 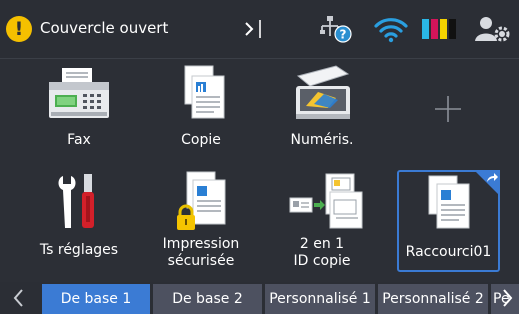 What do you see at coordinates (79, 204) in the screenshot?
I see `tools-settings-icon` at bounding box center [79, 204].